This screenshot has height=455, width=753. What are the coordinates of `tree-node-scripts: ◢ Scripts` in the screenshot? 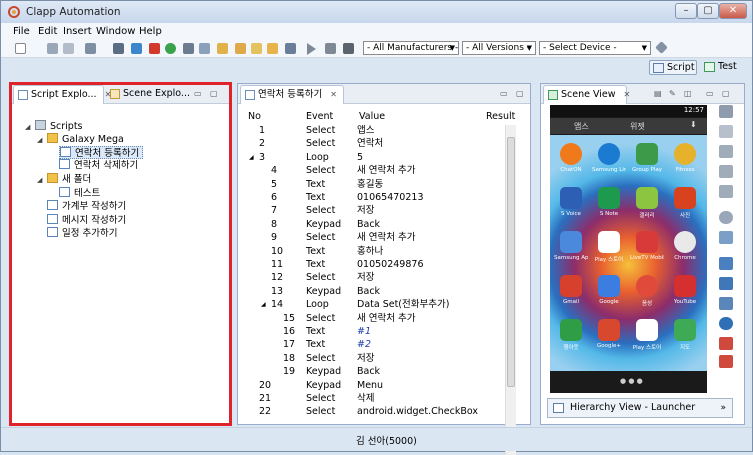 It's located at (54, 126).